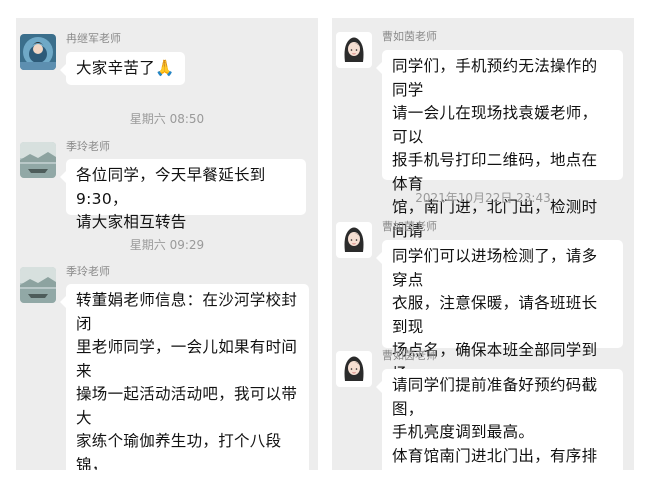 The height and width of the screenshot is (488, 650). I want to click on timestamp: 2021年10月22日 23:43, so click(483, 198).